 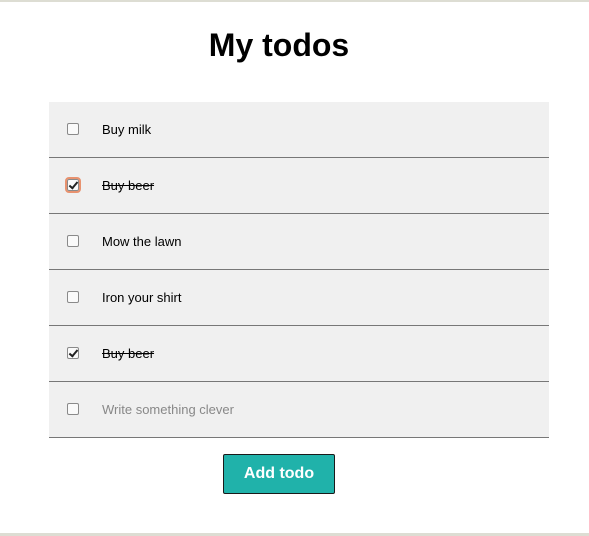 What do you see at coordinates (294, 1) in the screenshot?
I see `top-border` at bounding box center [294, 1].